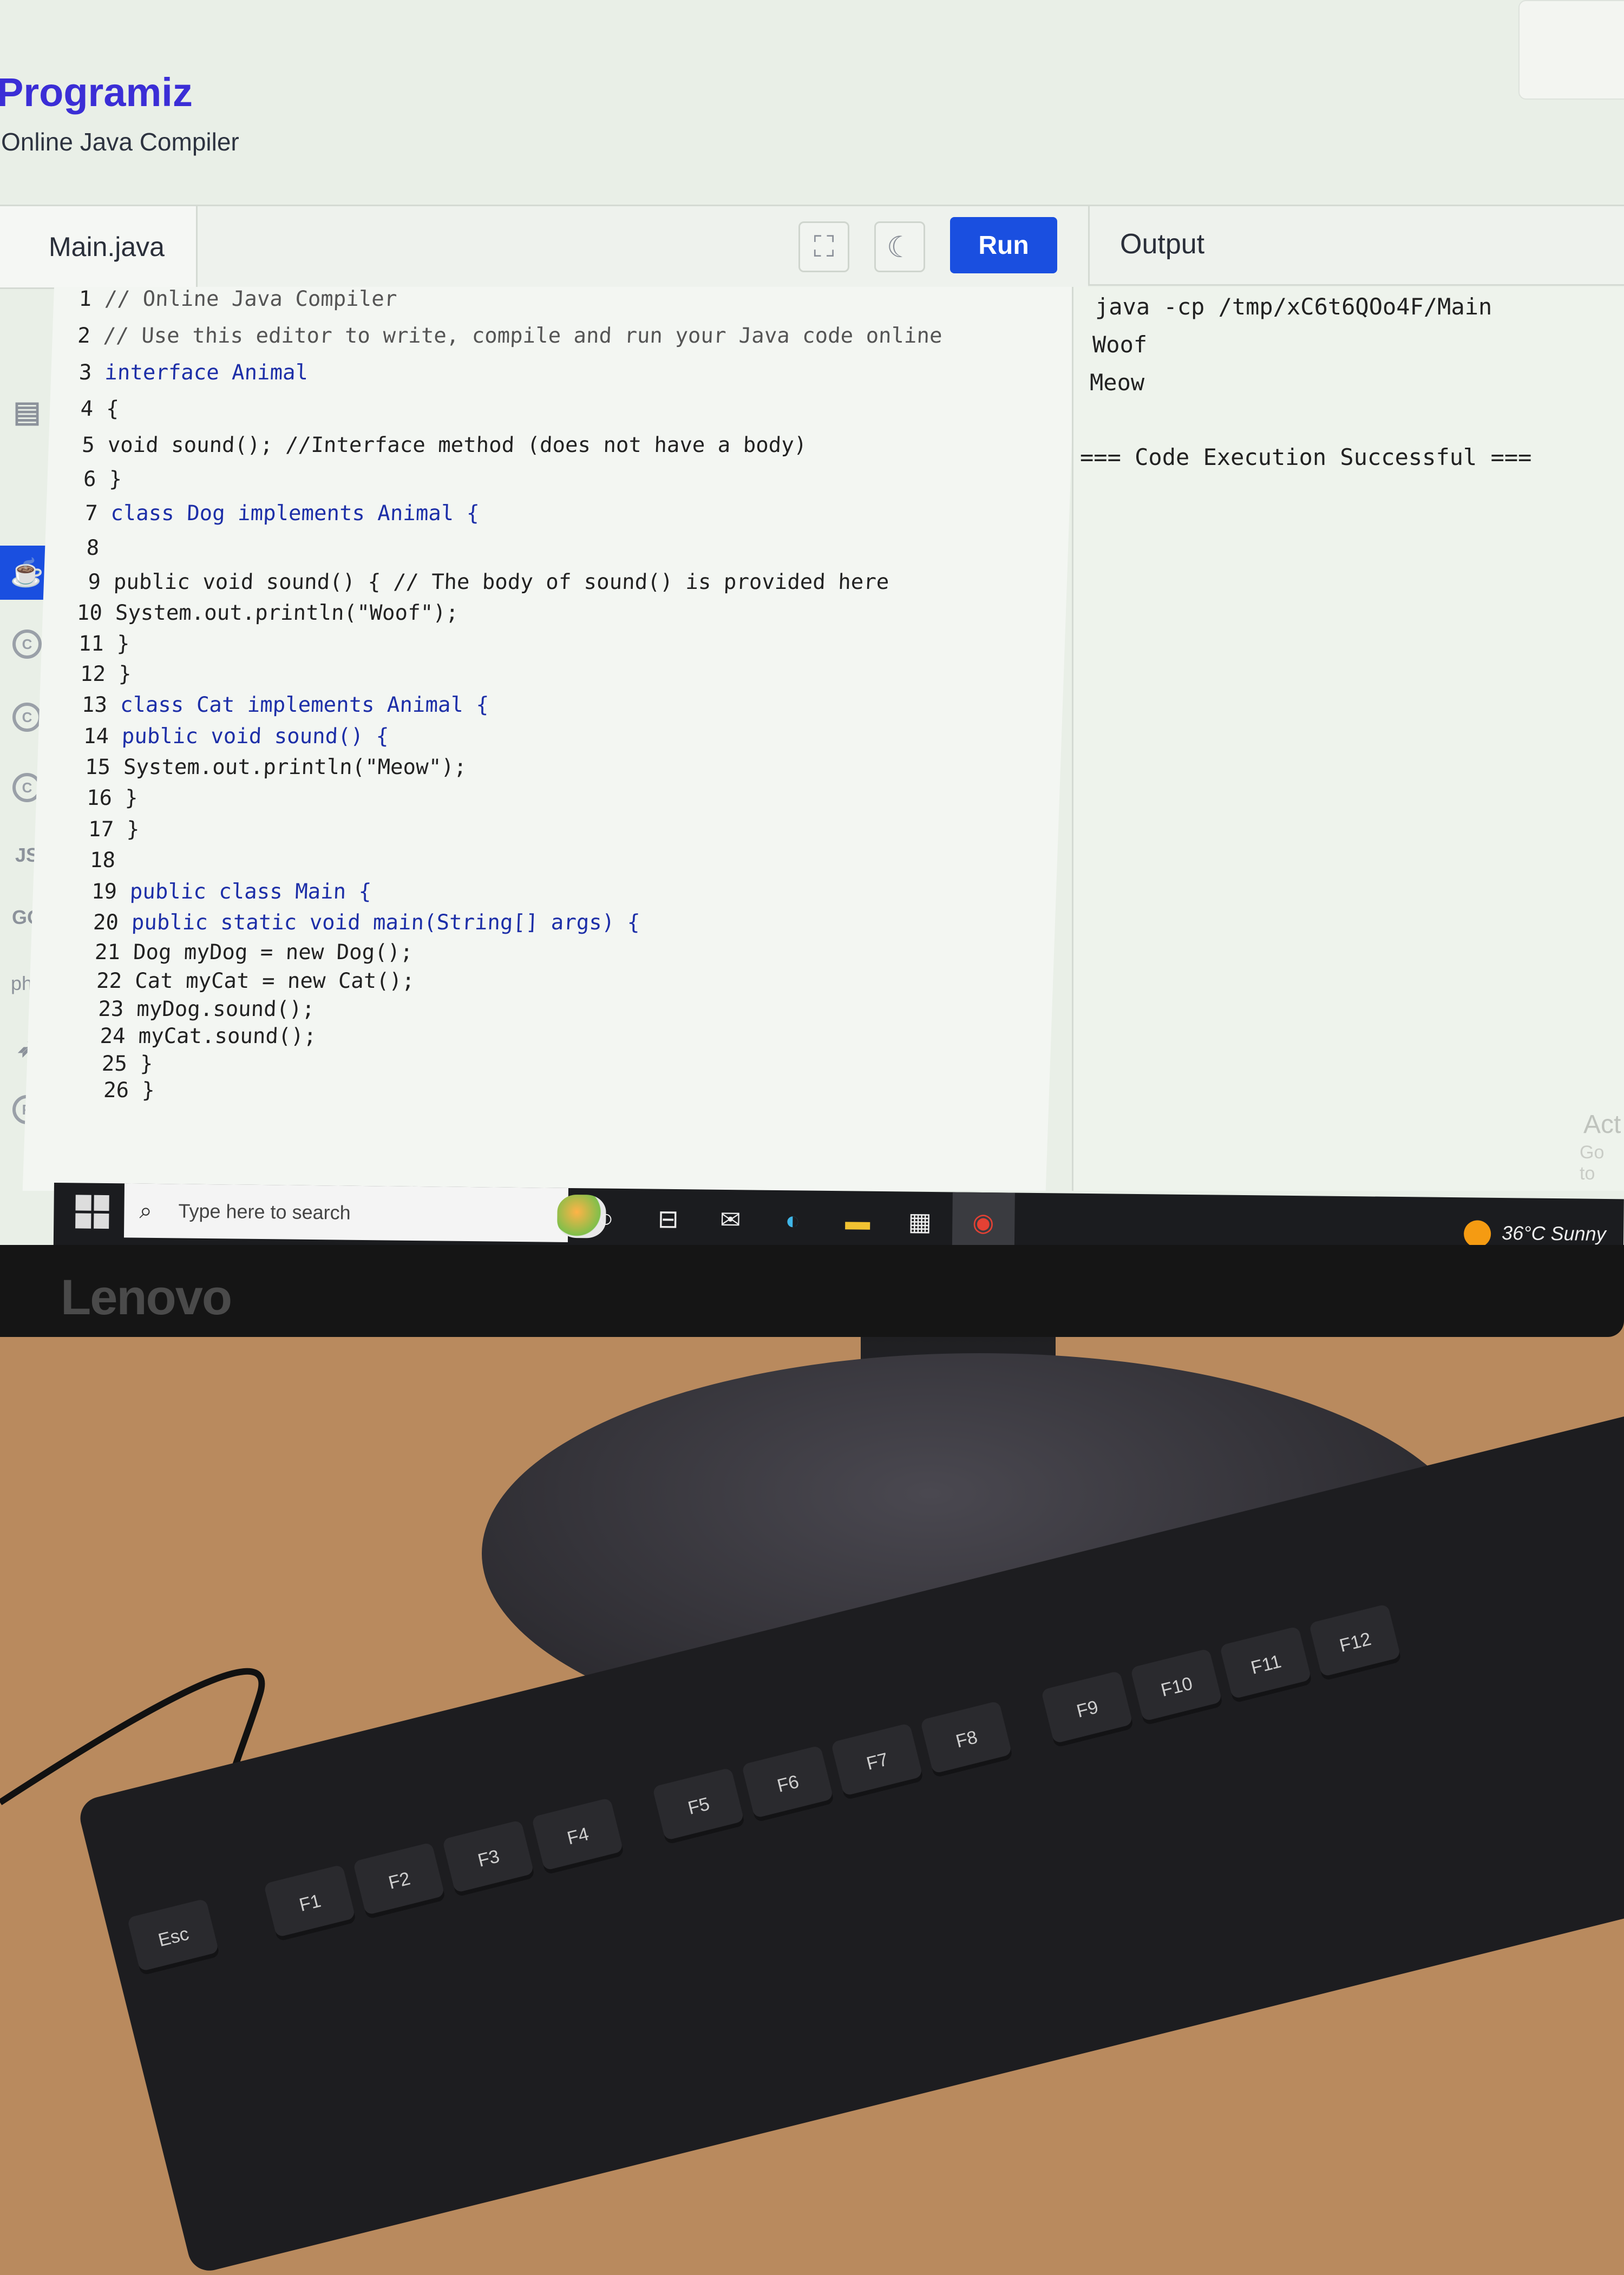  What do you see at coordinates (173, 1937) in the screenshot?
I see `key-esc: Esc` at bounding box center [173, 1937].